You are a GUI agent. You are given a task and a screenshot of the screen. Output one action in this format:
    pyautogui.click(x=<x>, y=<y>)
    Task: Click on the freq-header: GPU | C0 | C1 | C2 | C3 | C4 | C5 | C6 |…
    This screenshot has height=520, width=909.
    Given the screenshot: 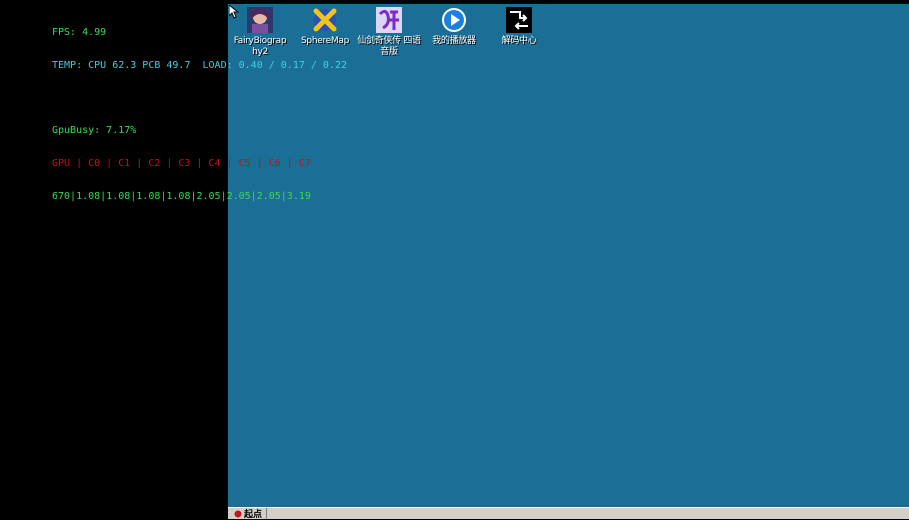 What is the action you would take?
    pyautogui.click(x=181, y=163)
    